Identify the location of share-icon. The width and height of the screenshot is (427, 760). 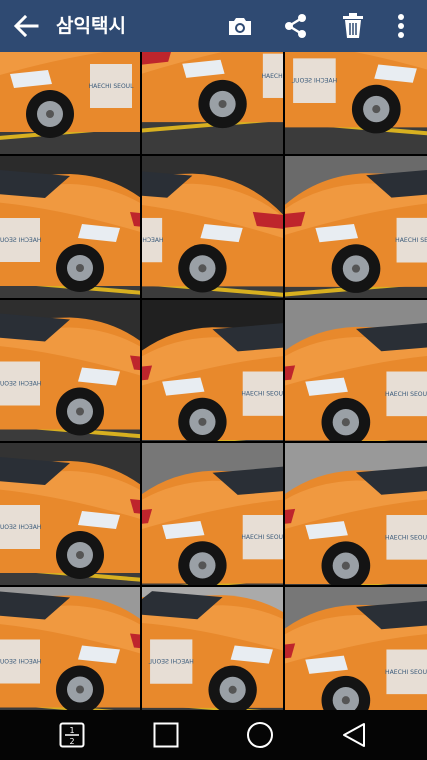
(296, 26).